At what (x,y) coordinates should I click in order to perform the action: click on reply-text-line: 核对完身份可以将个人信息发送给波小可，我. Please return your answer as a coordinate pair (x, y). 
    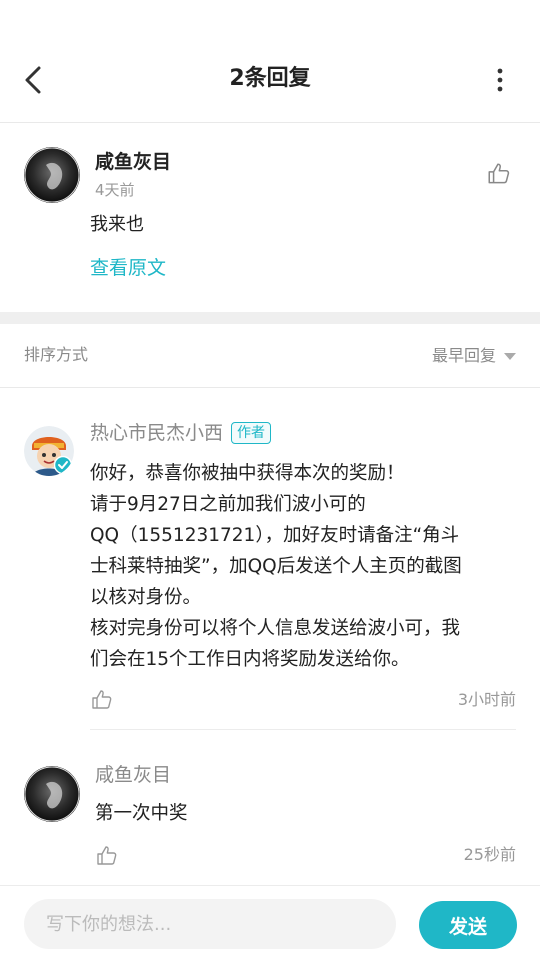
    Looking at the image, I should click on (275, 628).